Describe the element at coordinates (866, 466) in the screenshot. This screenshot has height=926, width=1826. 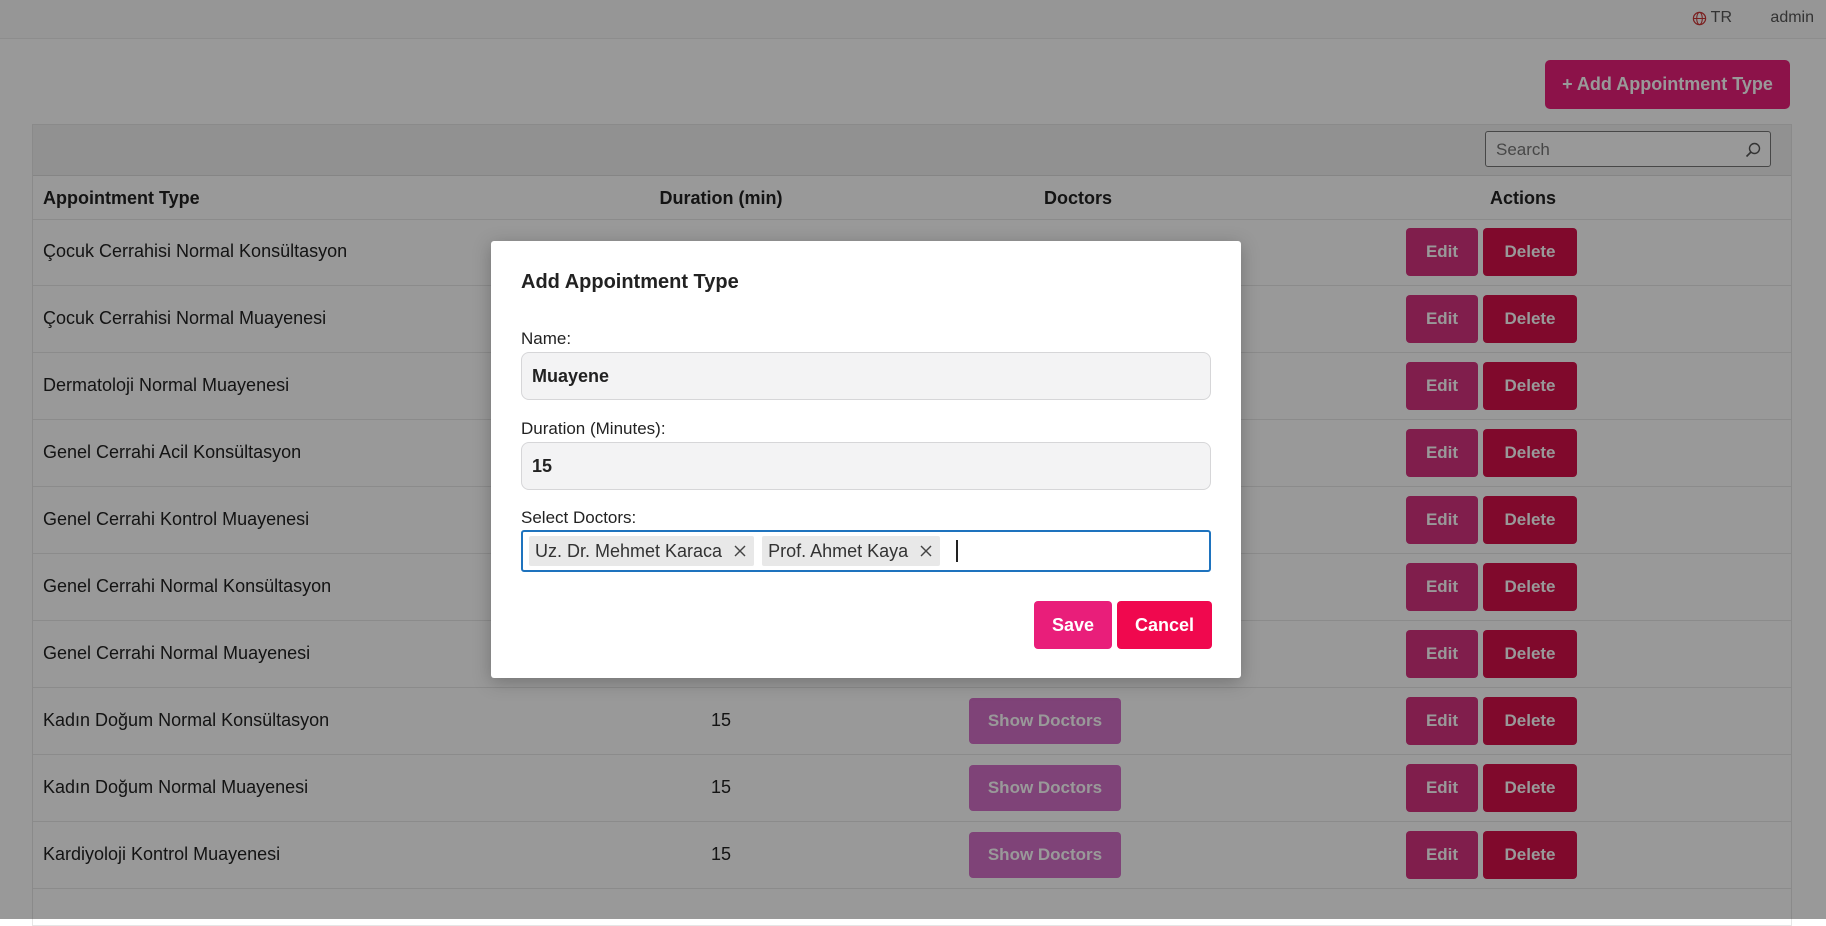
I see `duration-input` at that location.